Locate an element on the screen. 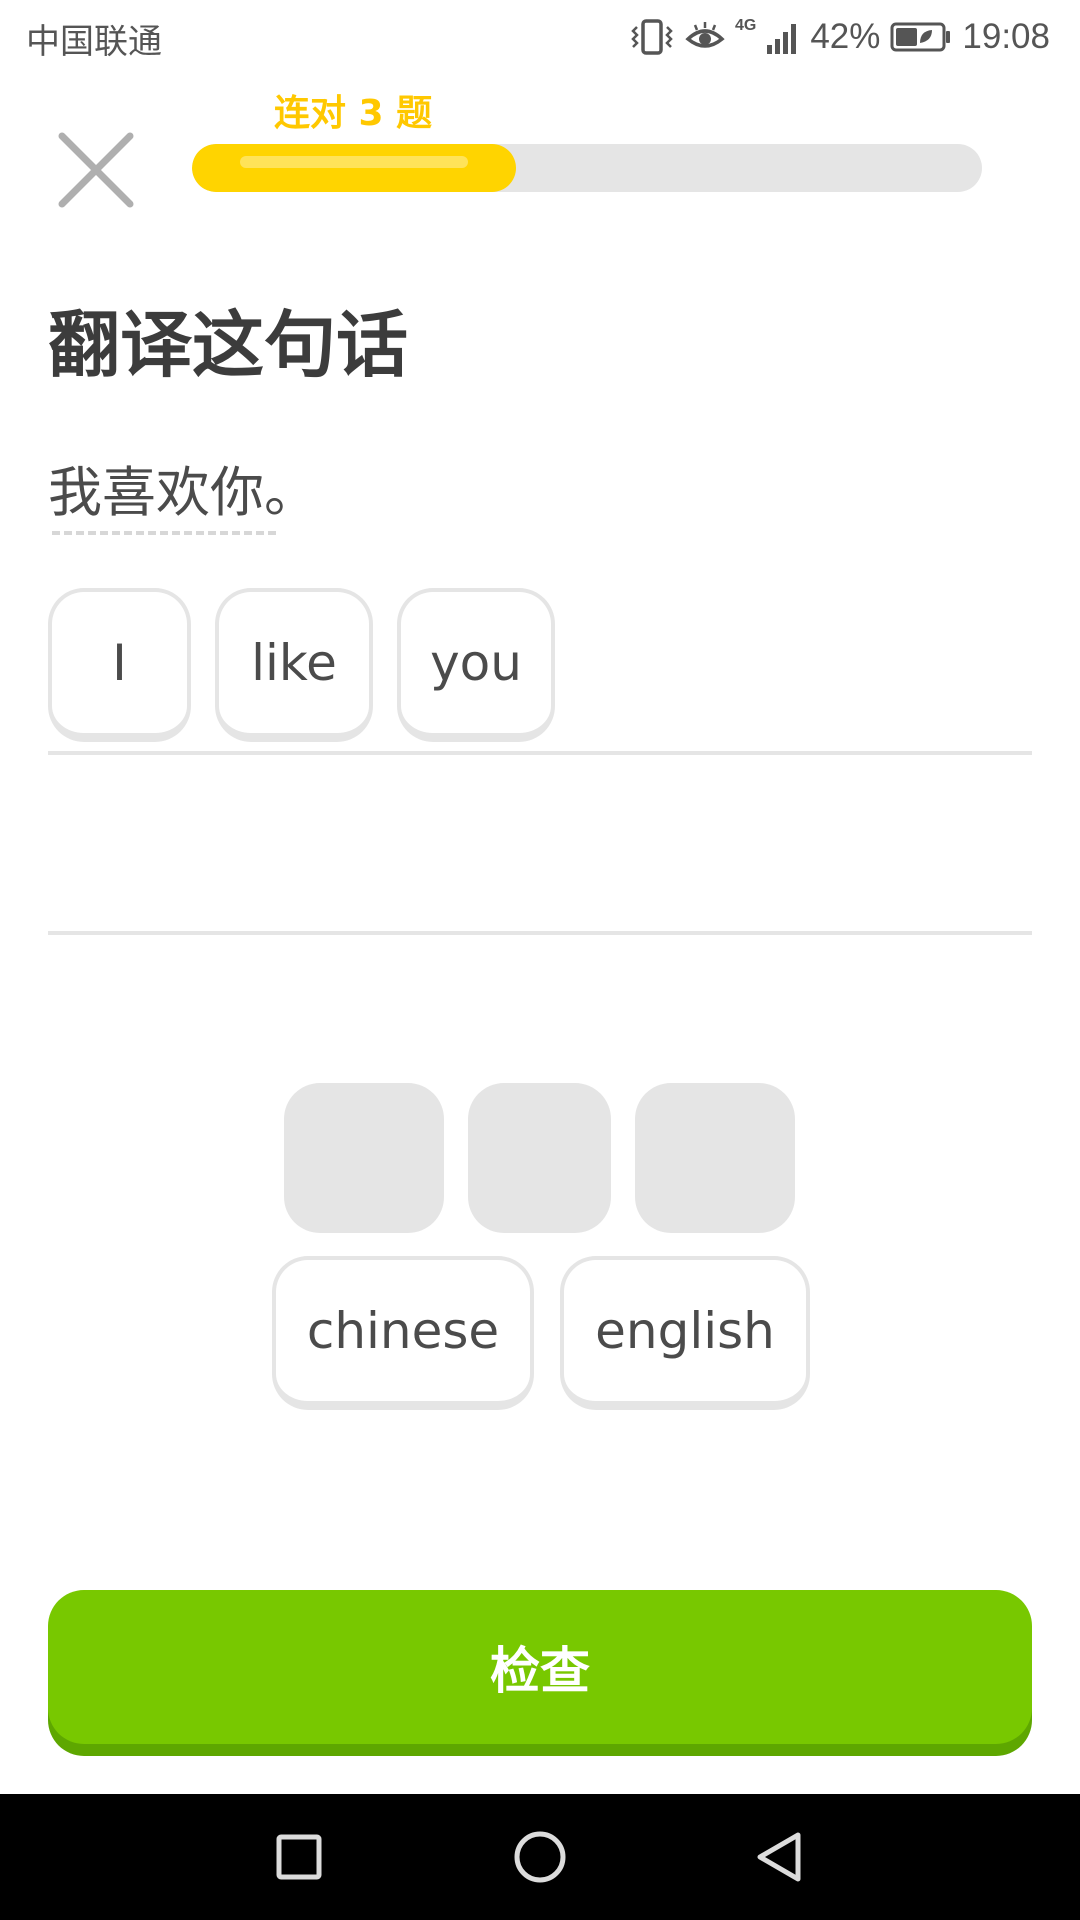 The image size is (1080, 1920). recent-apps-icon is located at coordinates (299, 1857).